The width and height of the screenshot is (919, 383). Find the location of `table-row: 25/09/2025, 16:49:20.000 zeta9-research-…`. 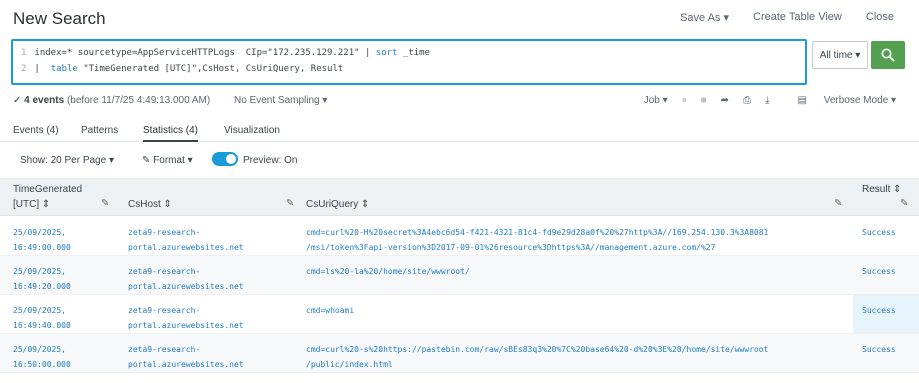

table-row: 25/09/2025, 16:49:20.000 zeta9-research-… is located at coordinates (459, 275).